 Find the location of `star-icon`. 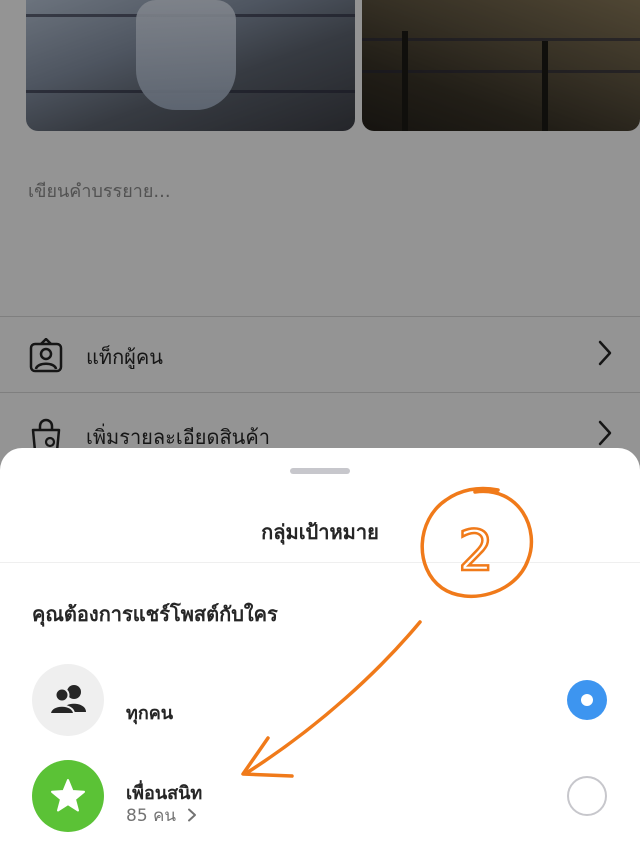

star-icon is located at coordinates (68, 795).